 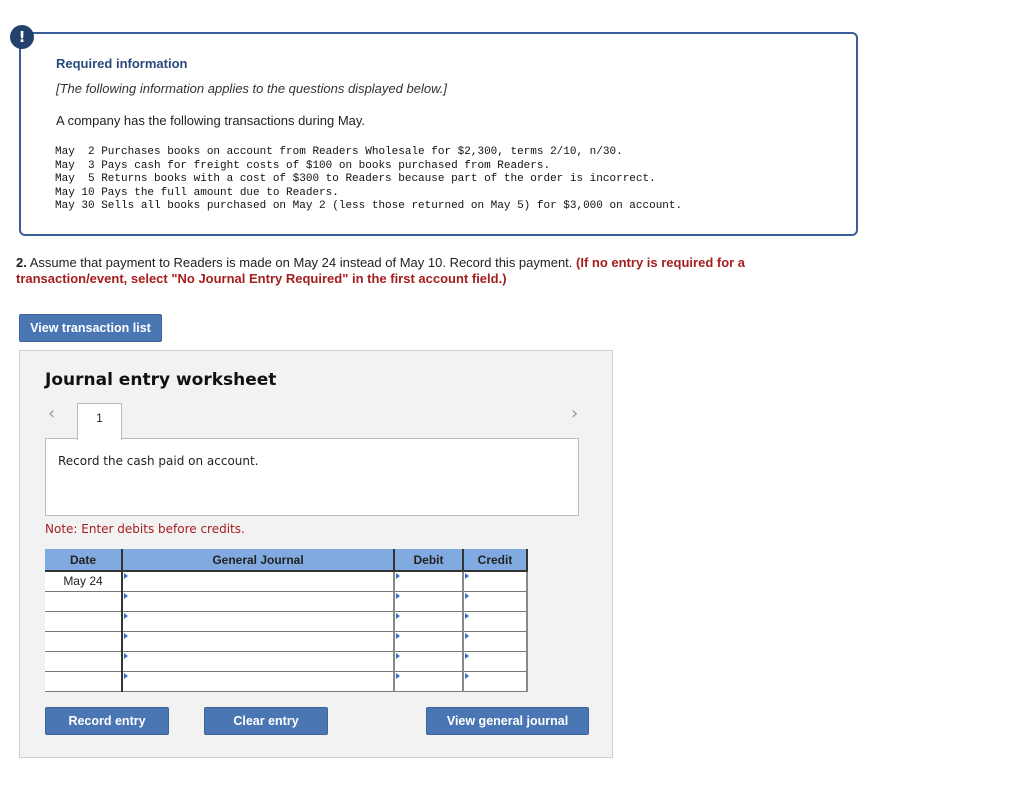 I want to click on view-transaction-list-button: View transaction list, so click(x=90, y=328).